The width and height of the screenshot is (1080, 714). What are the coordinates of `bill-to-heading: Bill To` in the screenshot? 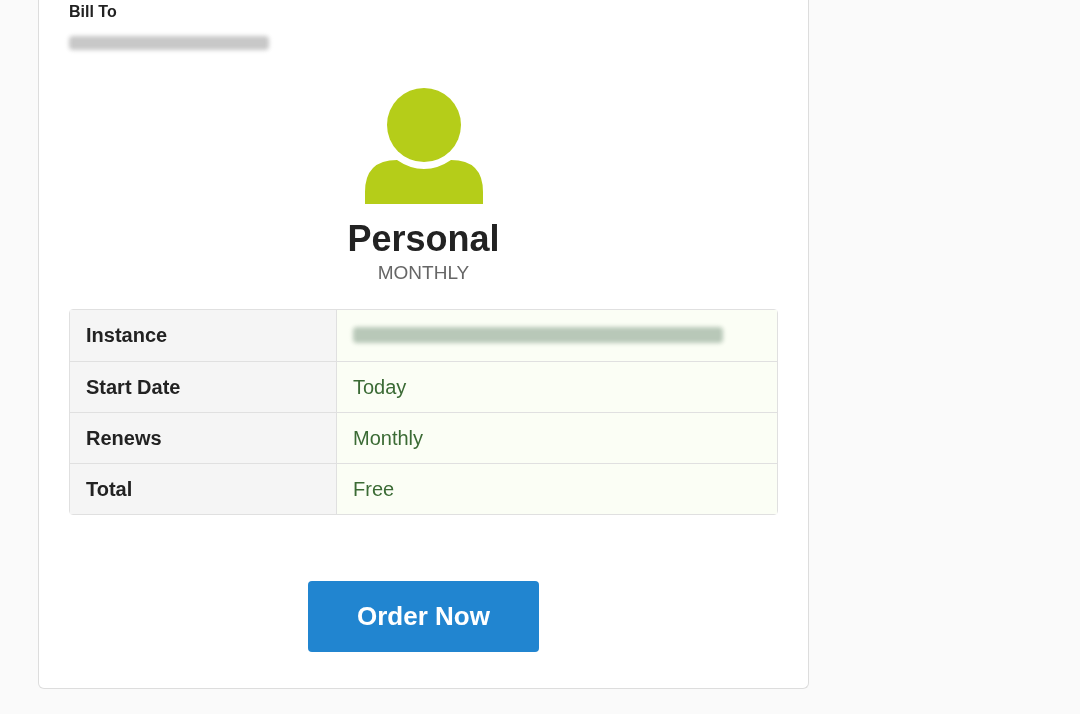 It's located at (93, 12).